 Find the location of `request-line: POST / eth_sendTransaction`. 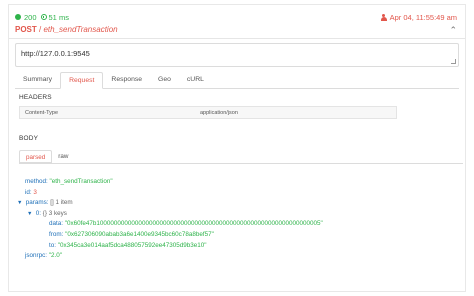

request-line: POST / eth_sendTransaction is located at coordinates (66, 29).